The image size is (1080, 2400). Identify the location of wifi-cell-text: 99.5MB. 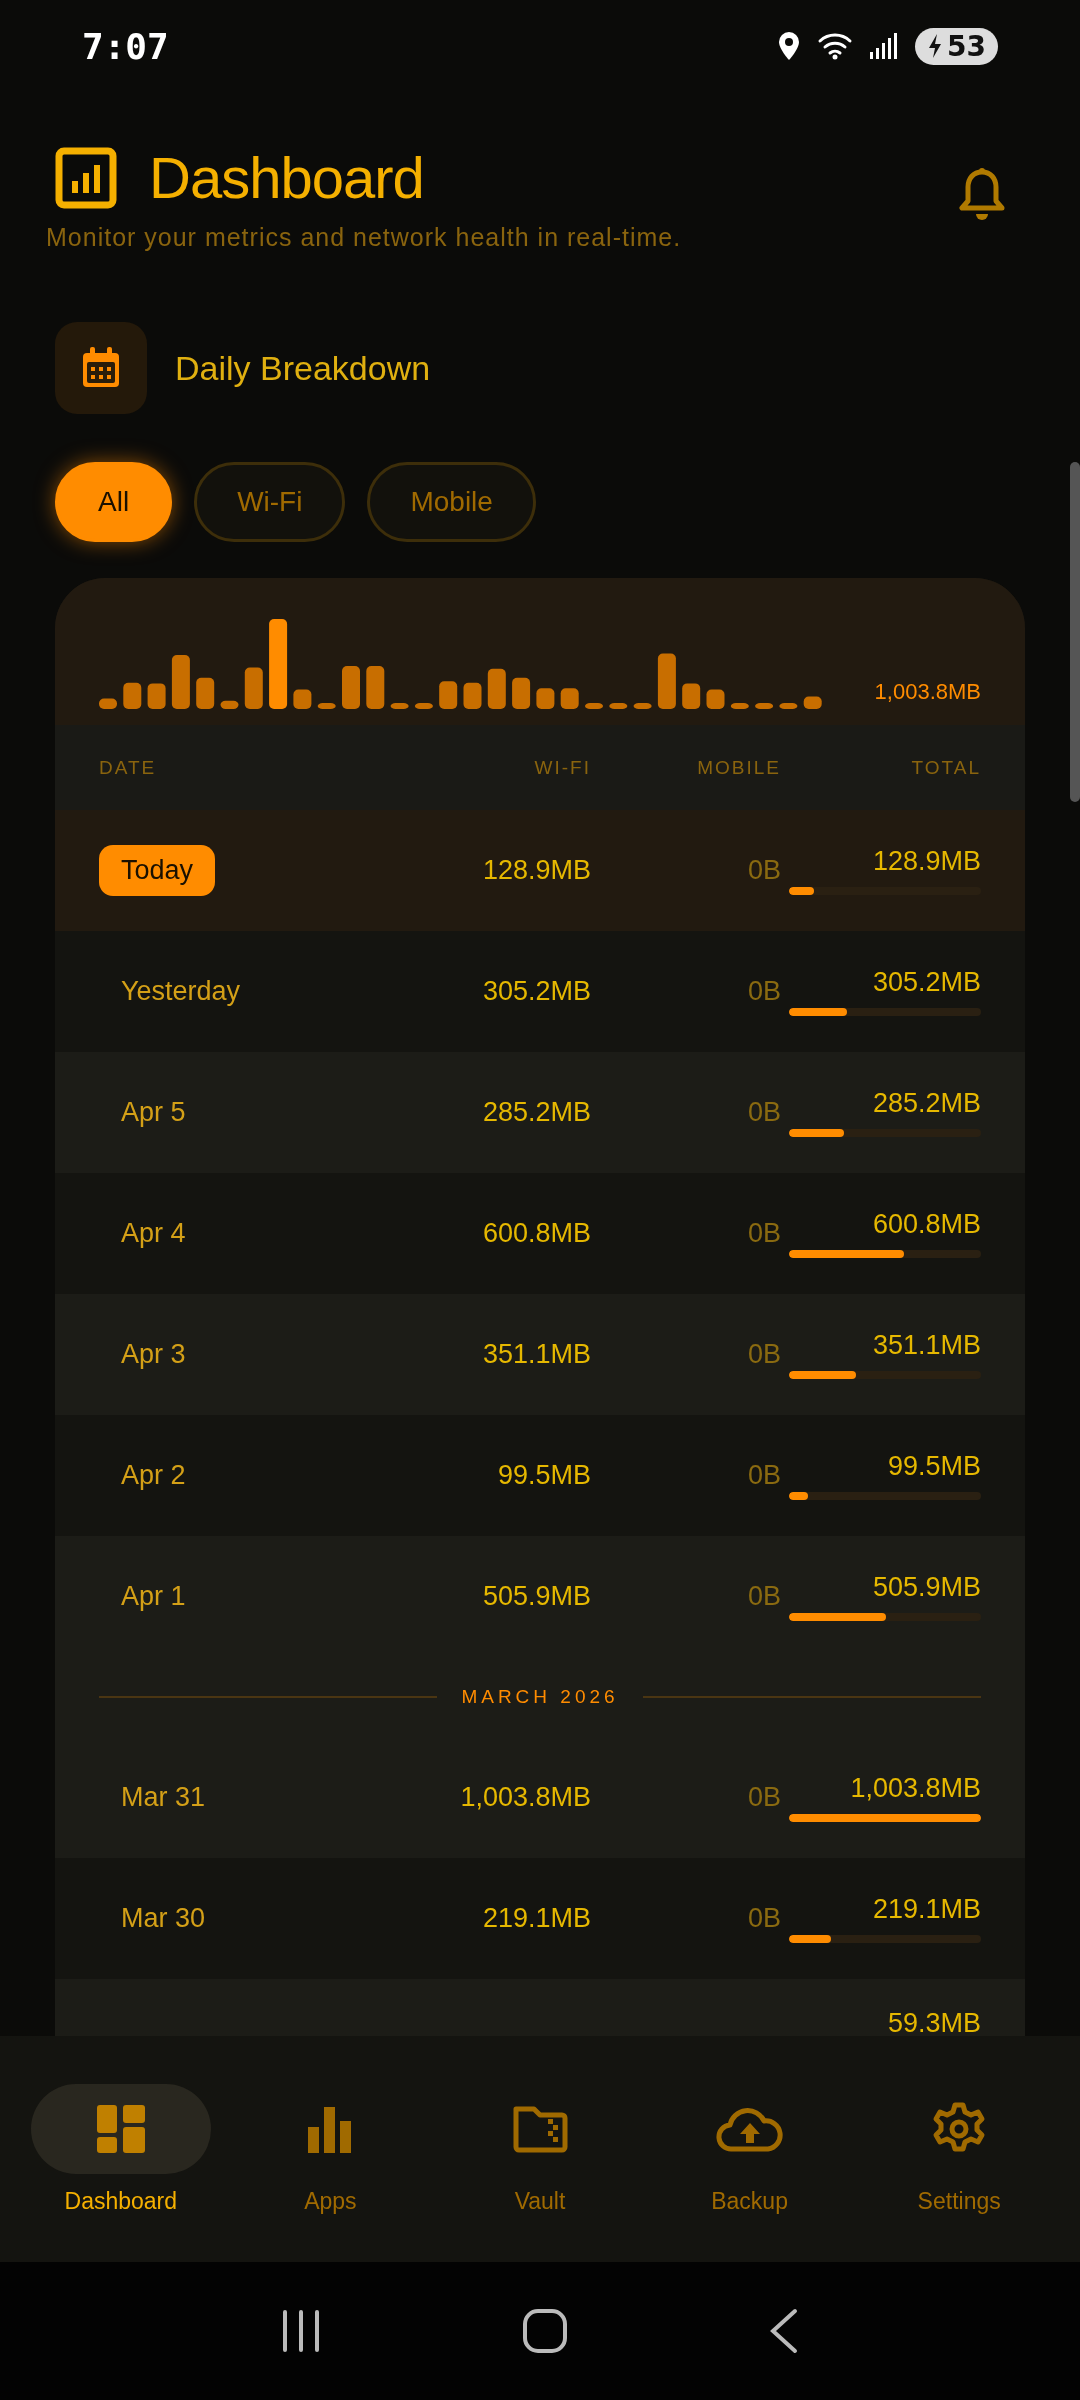
(543, 1475).